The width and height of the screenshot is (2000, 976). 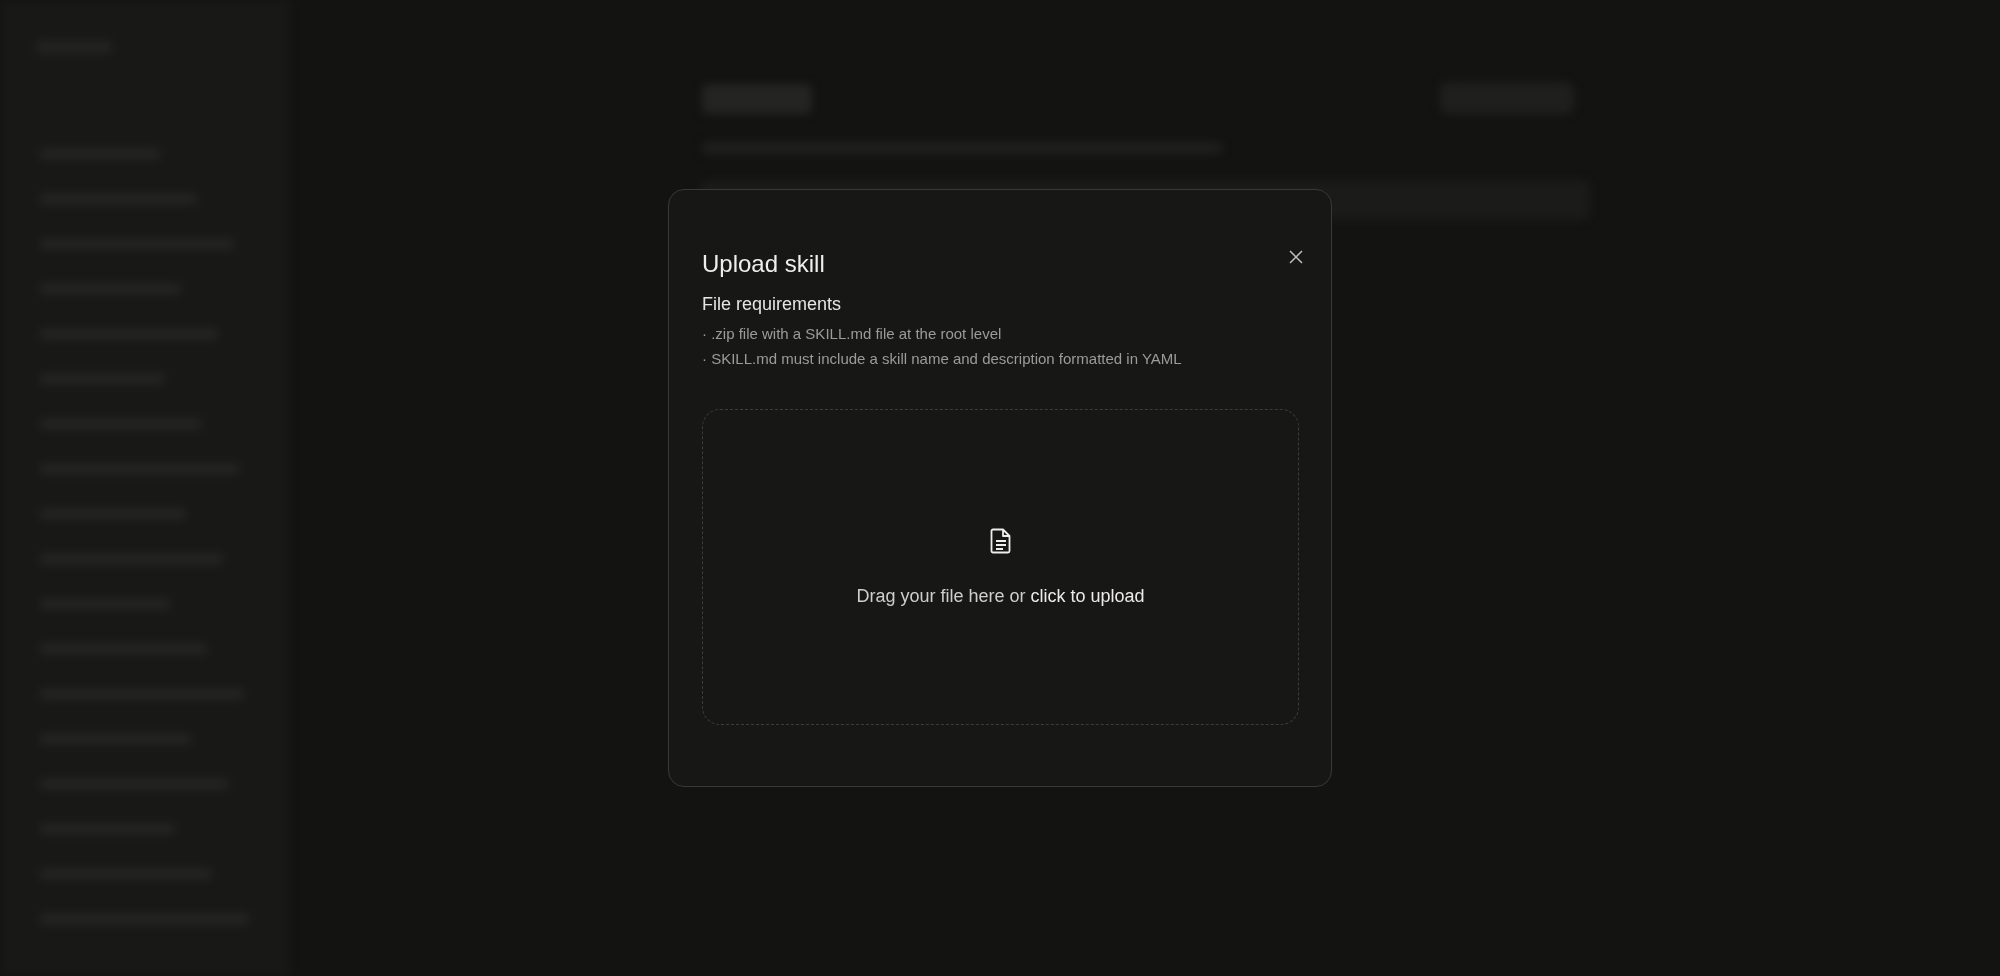 I want to click on upload-link: click to upload, so click(x=1087, y=595).